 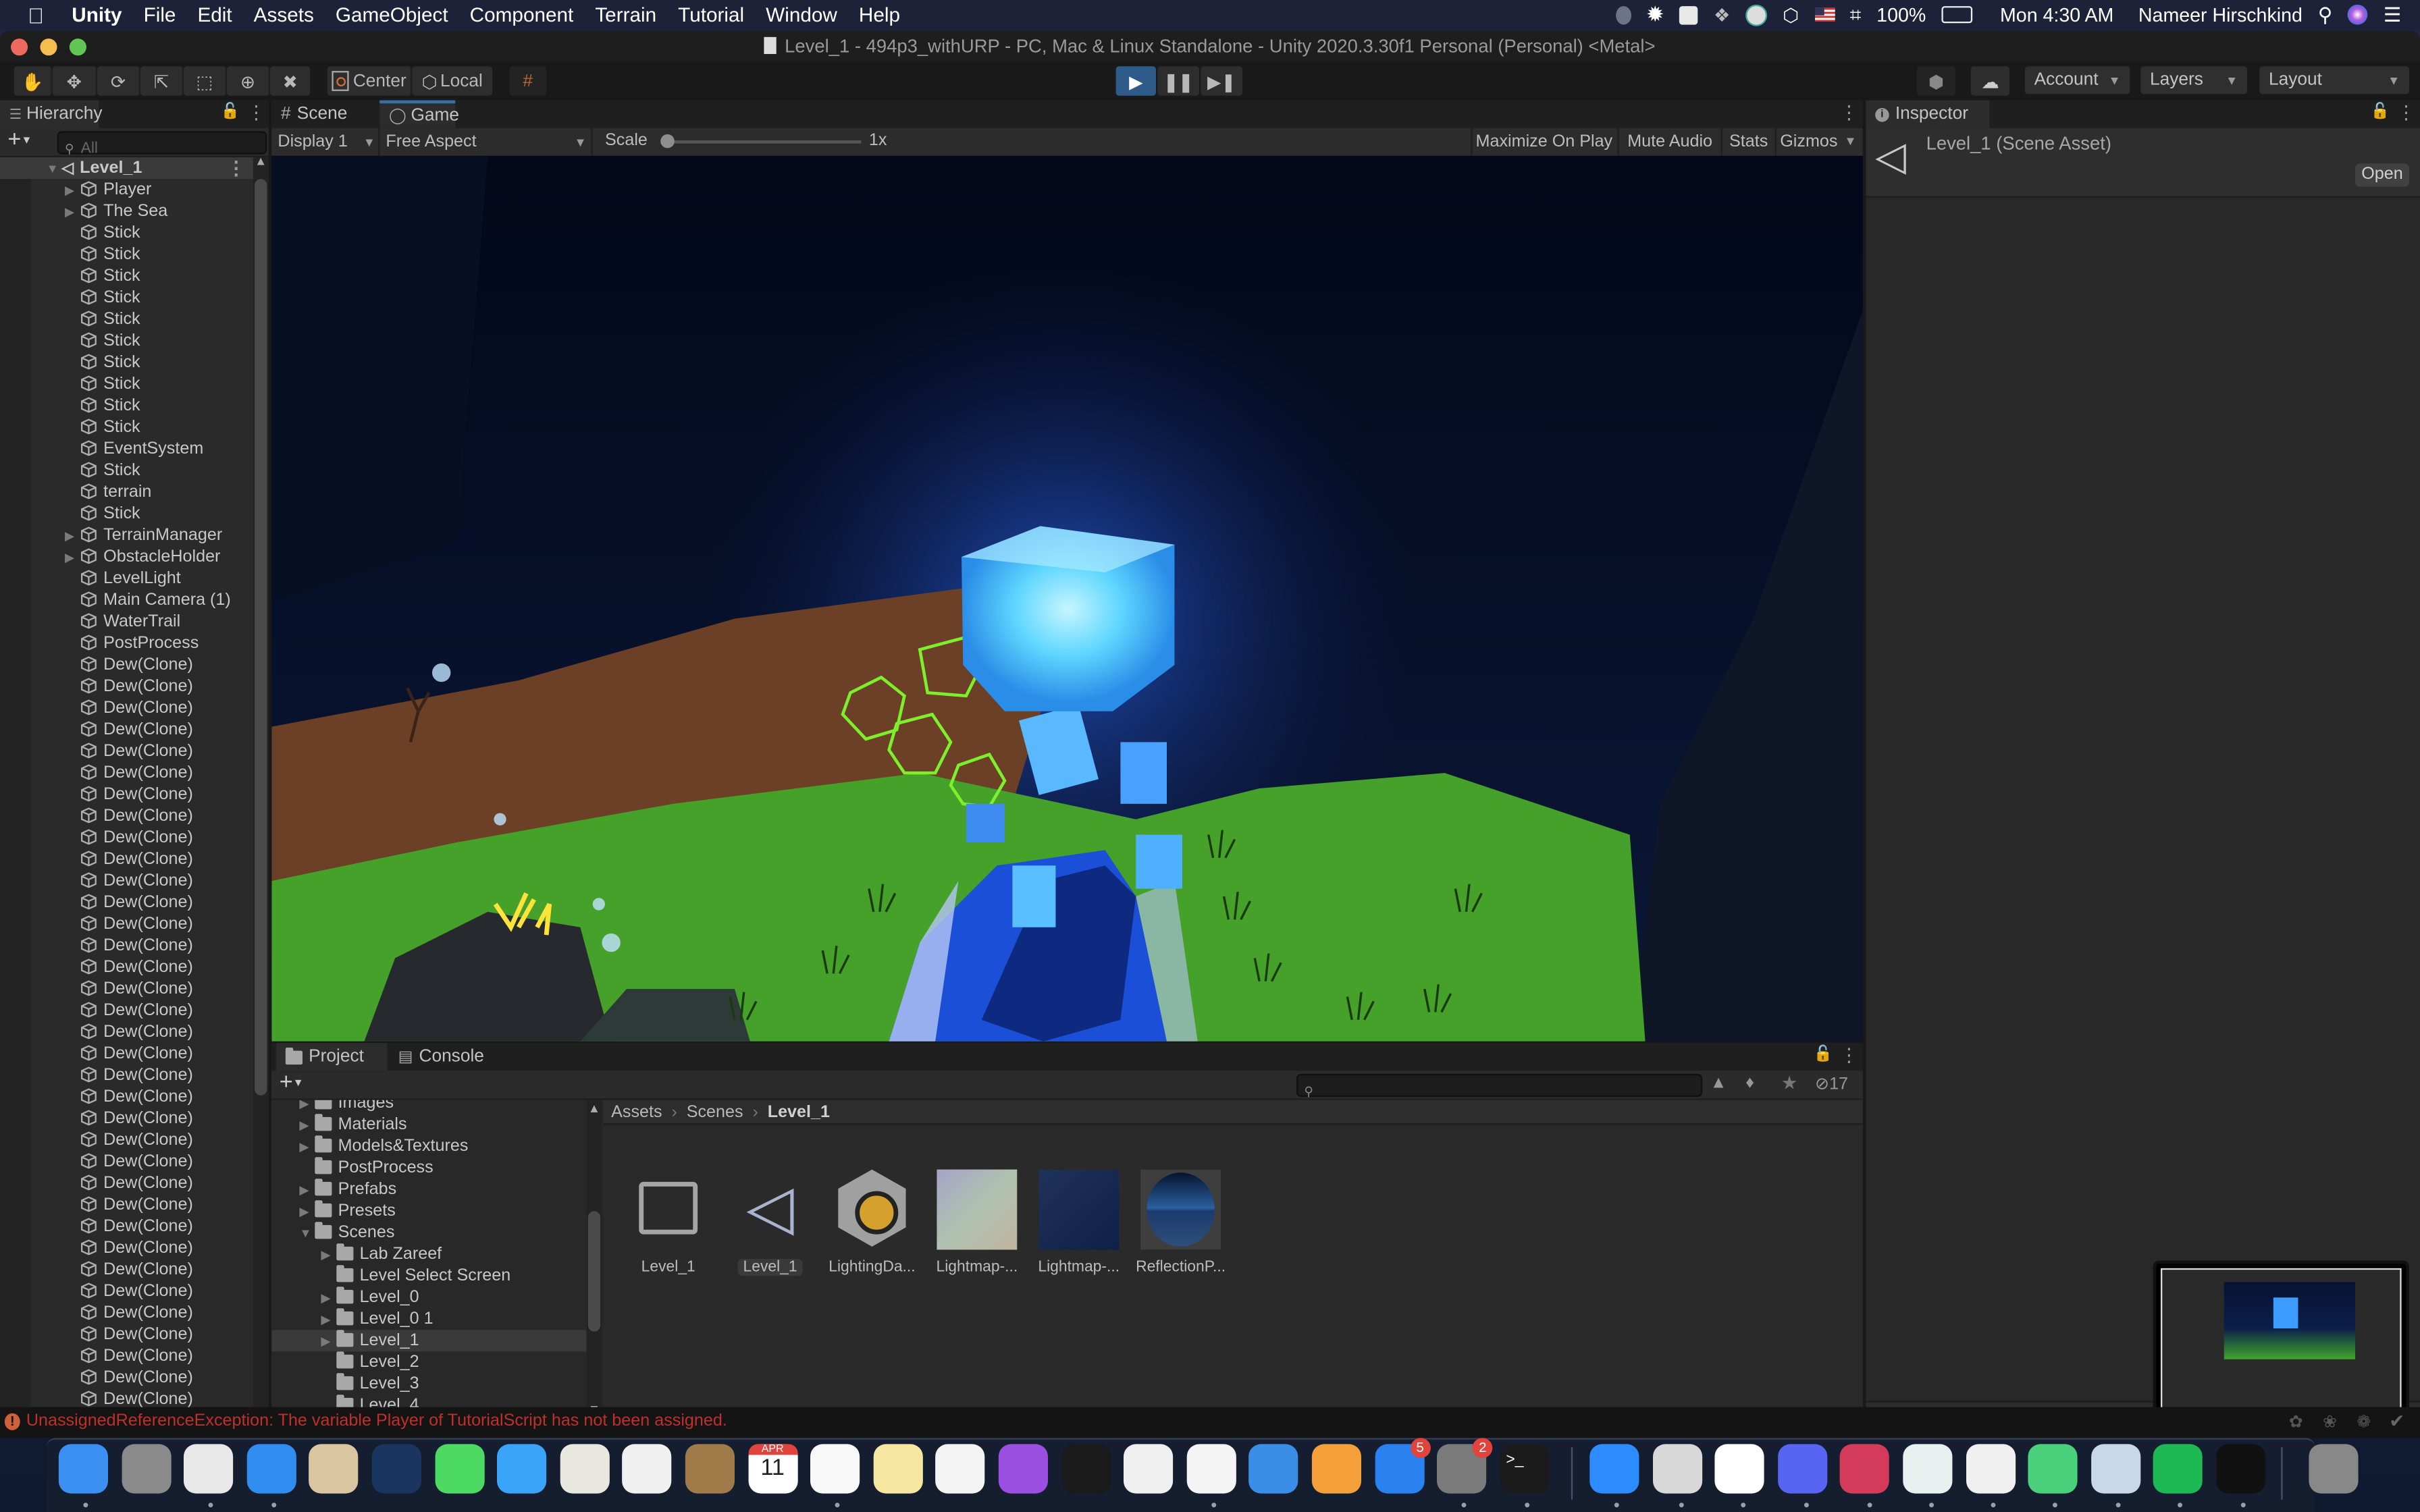 What do you see at coordinates (1824, 14) in the screenshot?
I see `flag-us-icon` at bounding box center [1824, 14].